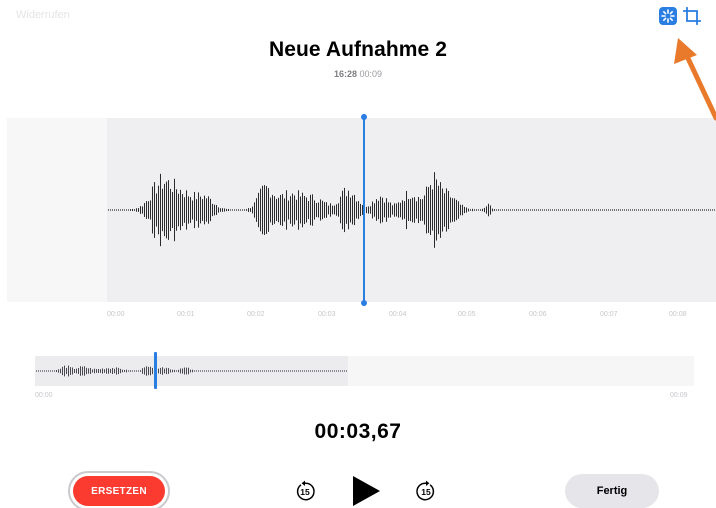  I want to click on play-button, so click(367, 491).